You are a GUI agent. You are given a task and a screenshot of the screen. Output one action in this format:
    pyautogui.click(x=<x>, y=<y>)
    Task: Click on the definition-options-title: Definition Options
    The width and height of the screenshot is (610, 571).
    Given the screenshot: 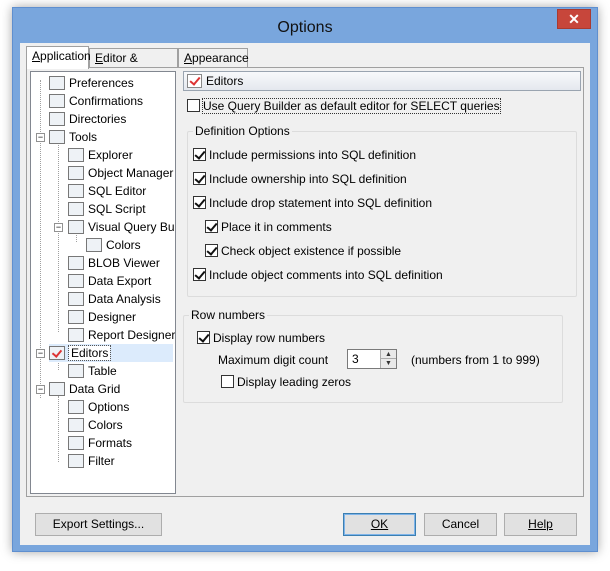 What is the action you would take?
    pyautogui.click(x=242, y=131)
    